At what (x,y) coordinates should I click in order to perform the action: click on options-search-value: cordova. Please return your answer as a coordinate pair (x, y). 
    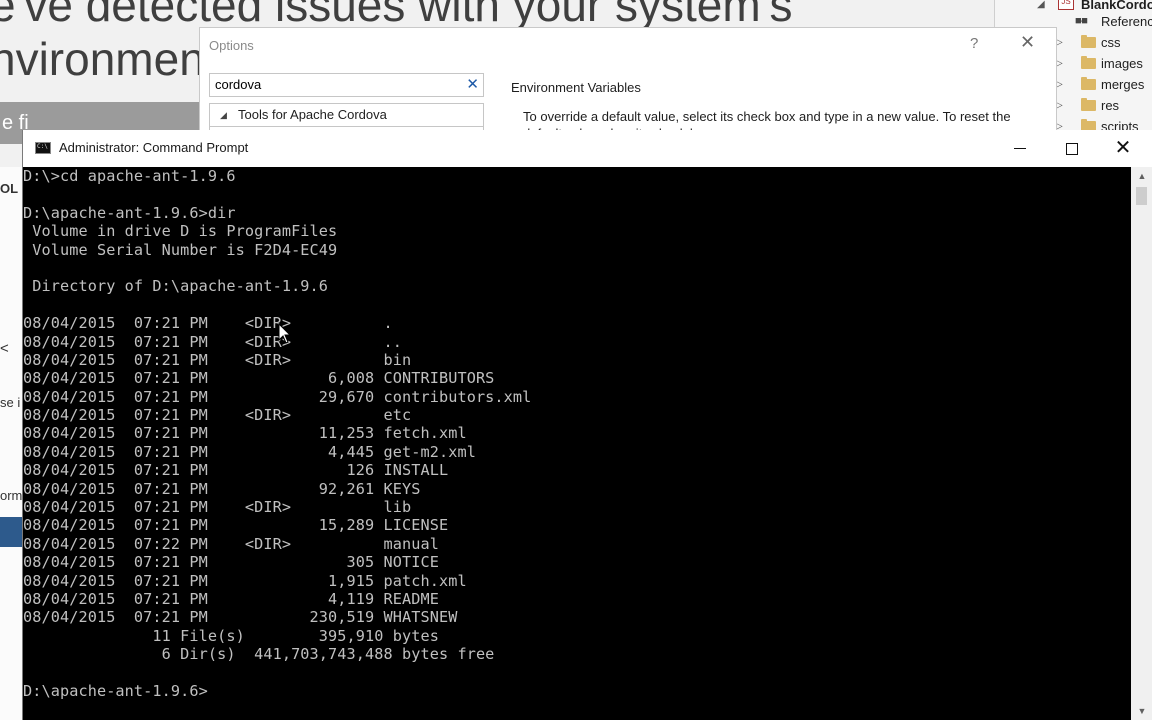
    Looking at the image, I should click on (238, 84).